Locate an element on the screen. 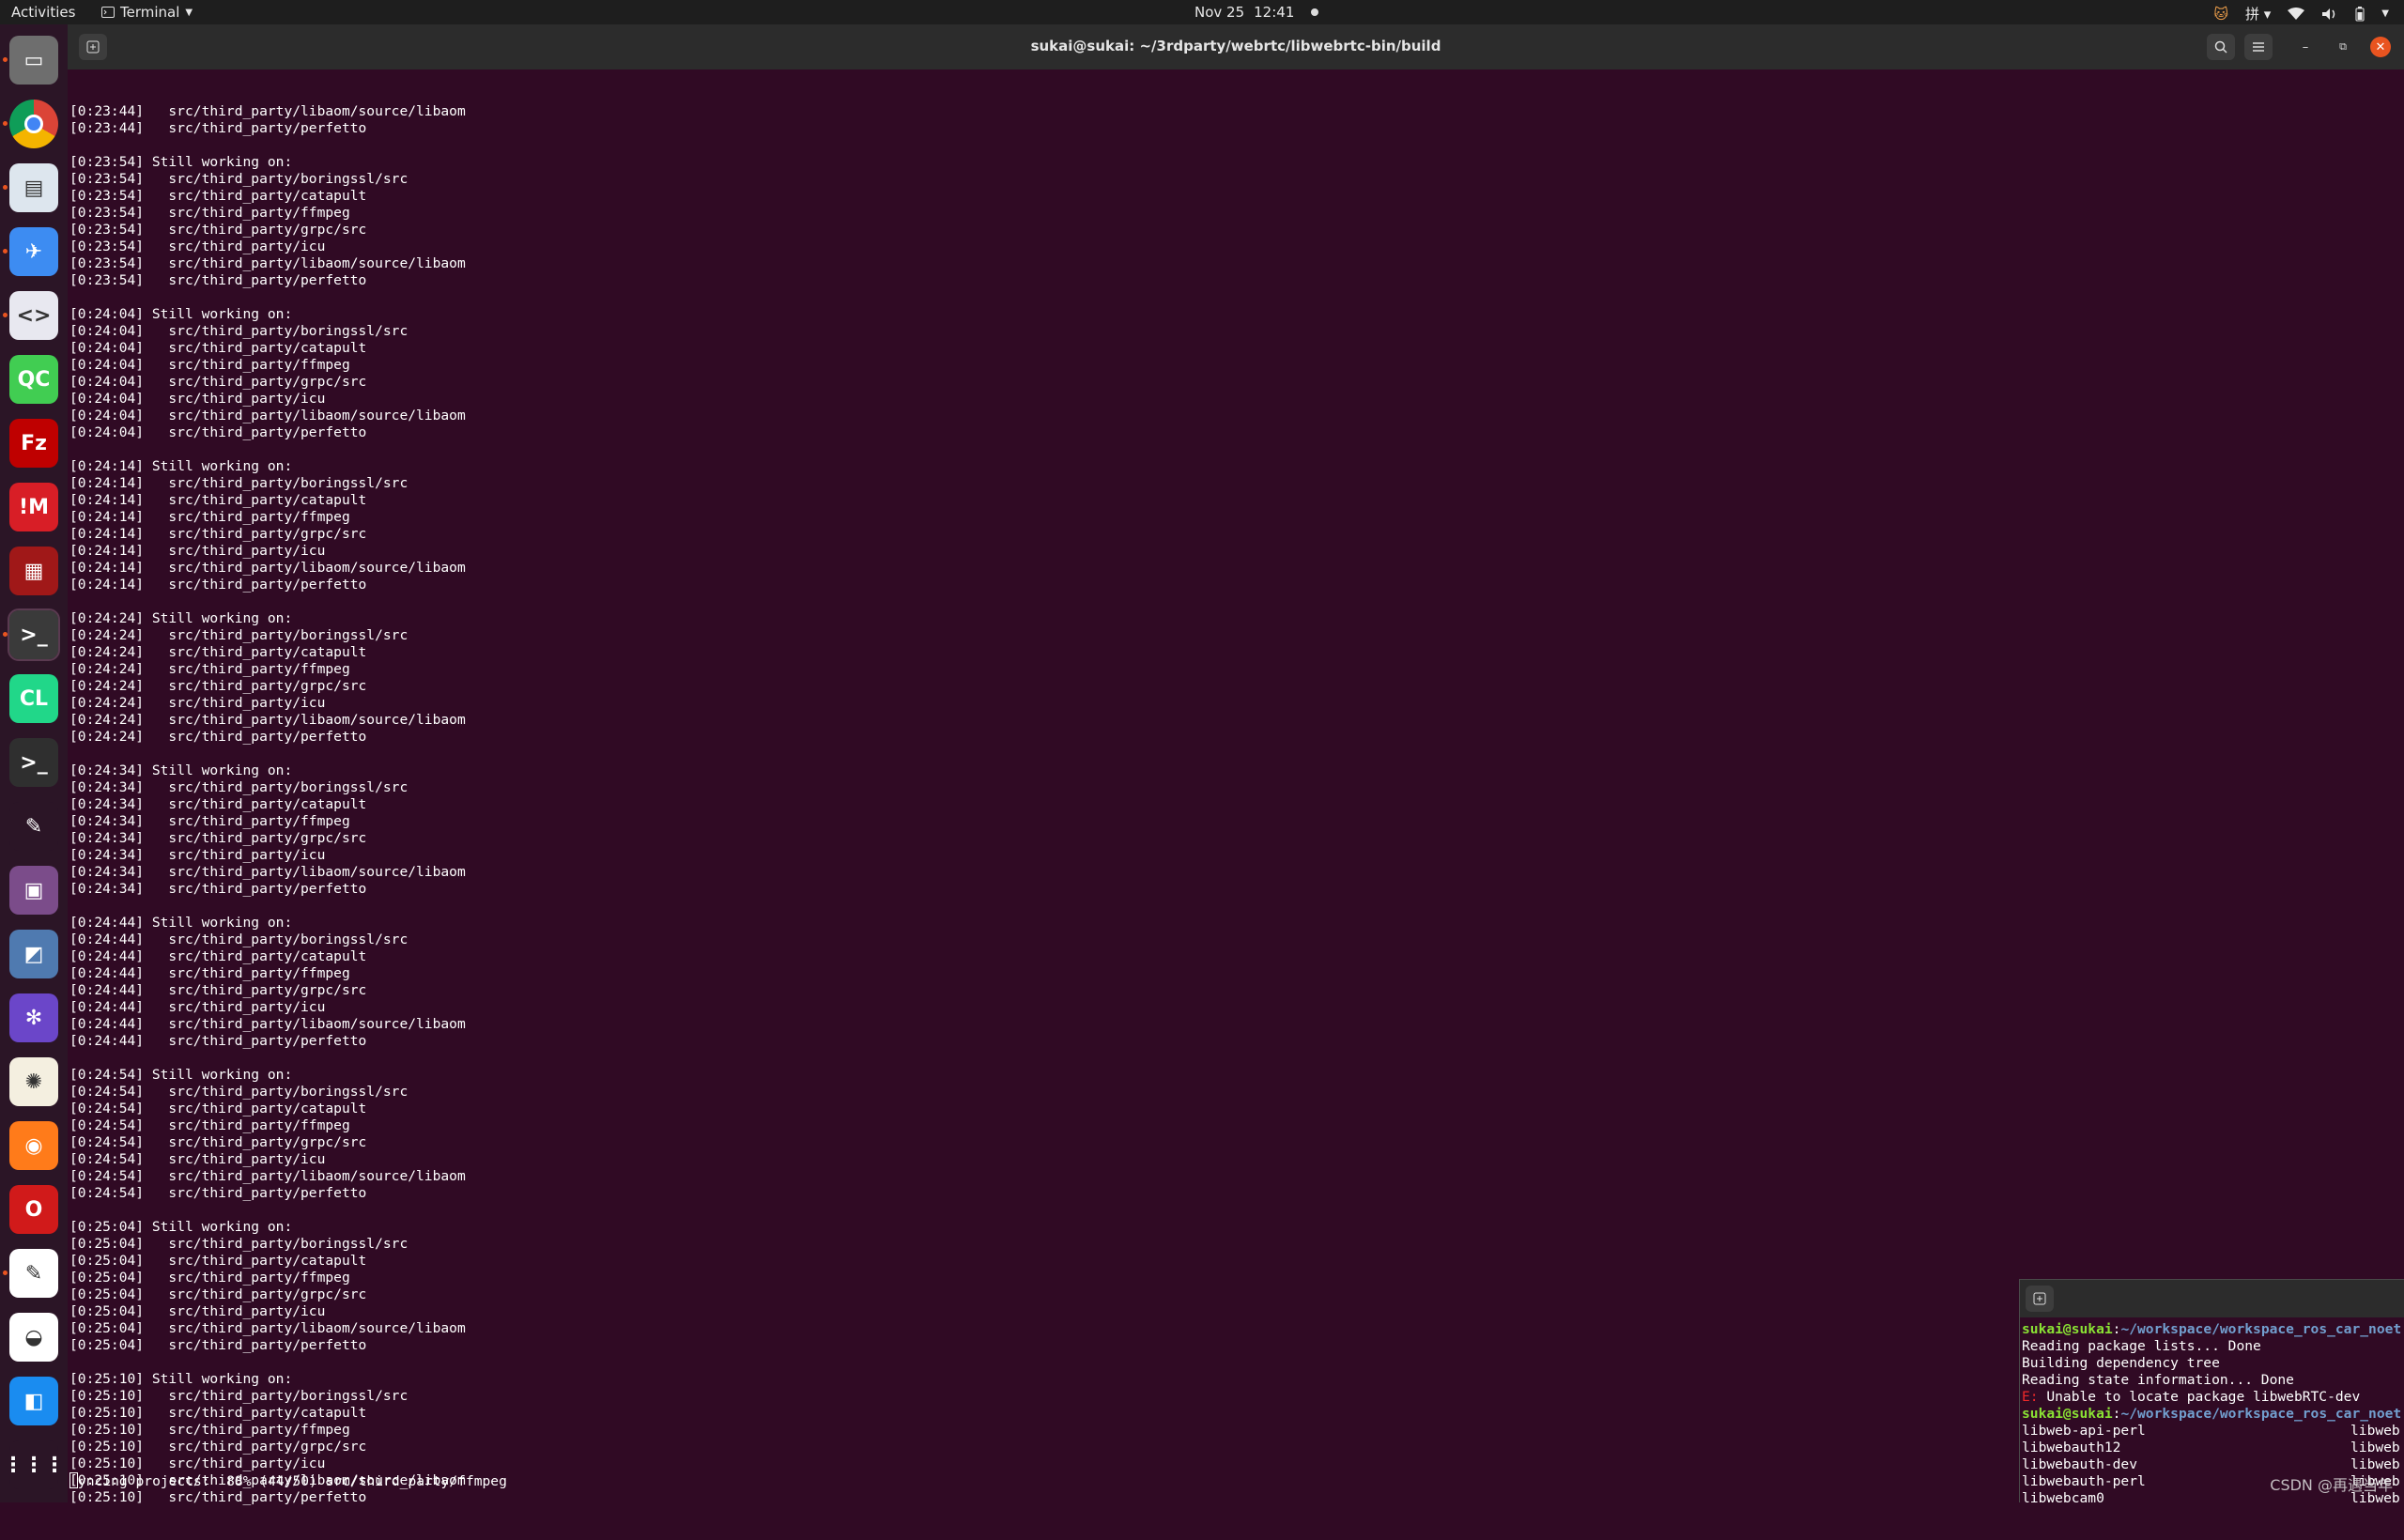  terminal-line: [0:25:10] src/third_party/ffmpeg is located at coordinates (1101, 1430).